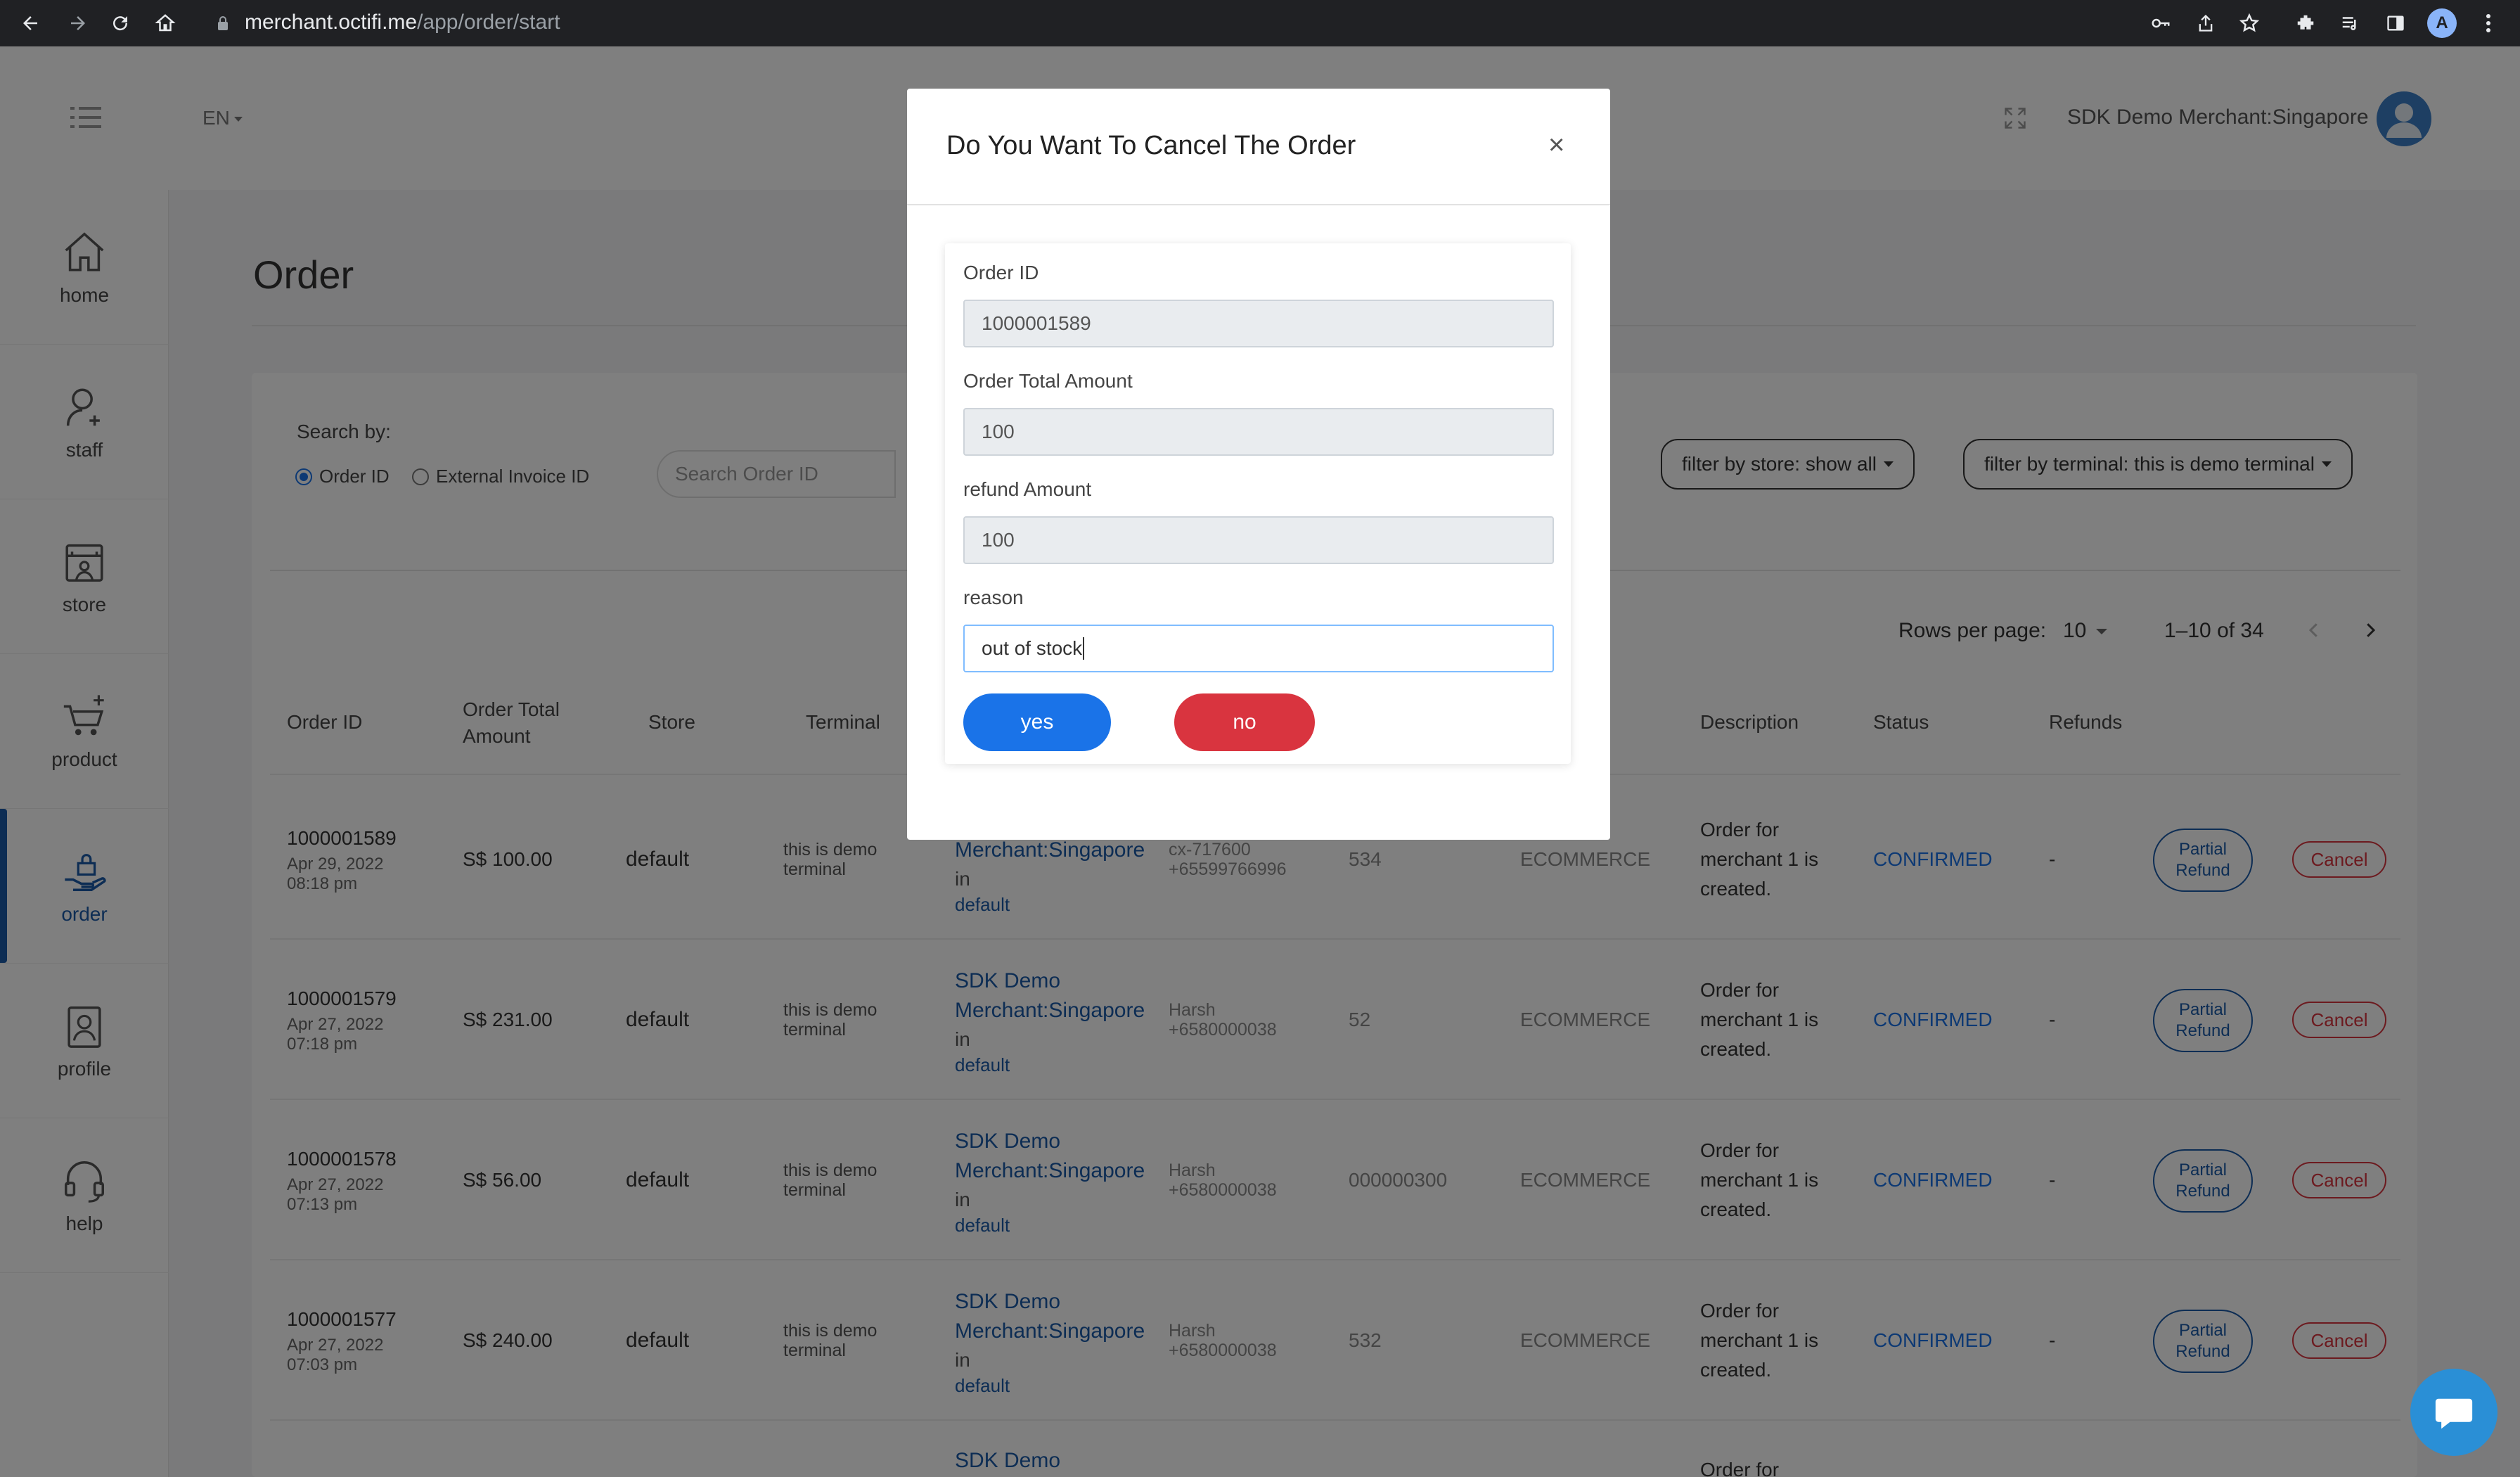 Image resolution: width=2520 pixels, height=1477 pixels. What do you see at coordinates (2160, 23) in the screenshot?
I see `key-icon` at bounding box center [2160, 23].